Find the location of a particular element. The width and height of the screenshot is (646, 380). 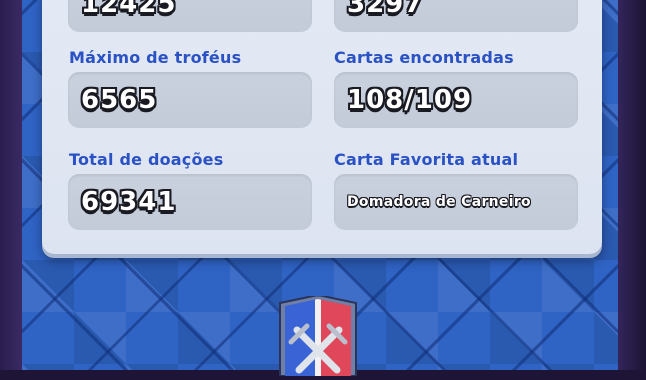

max-trophies-box: 6565 is located at coordinates (190, 100).